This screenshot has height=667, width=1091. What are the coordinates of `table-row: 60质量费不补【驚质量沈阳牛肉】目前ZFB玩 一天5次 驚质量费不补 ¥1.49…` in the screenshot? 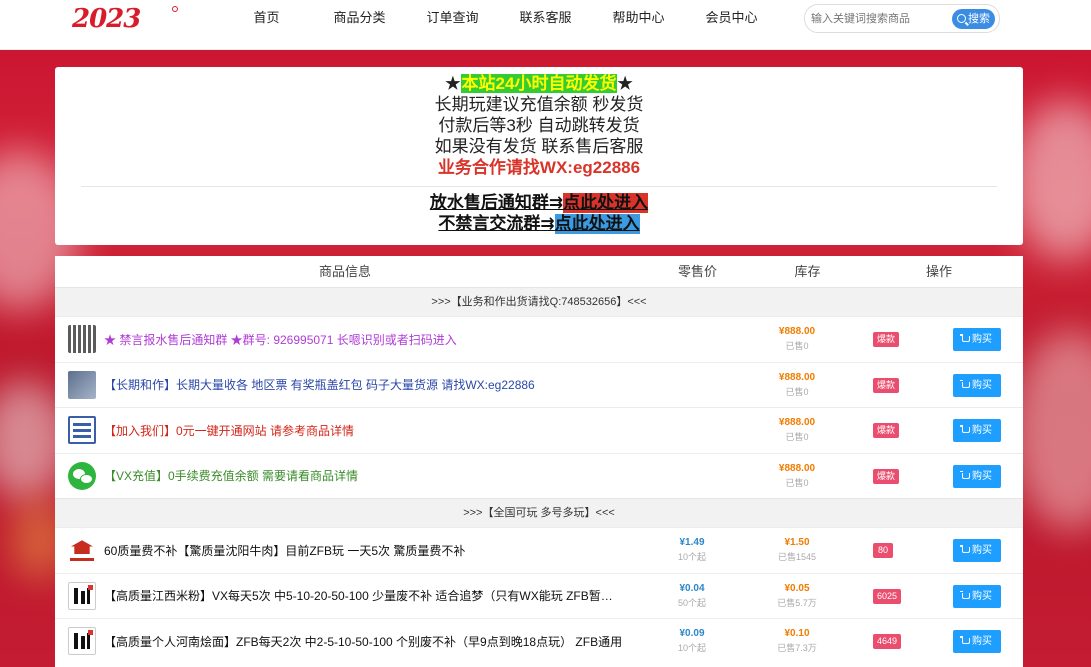 It's located at (539, 550).